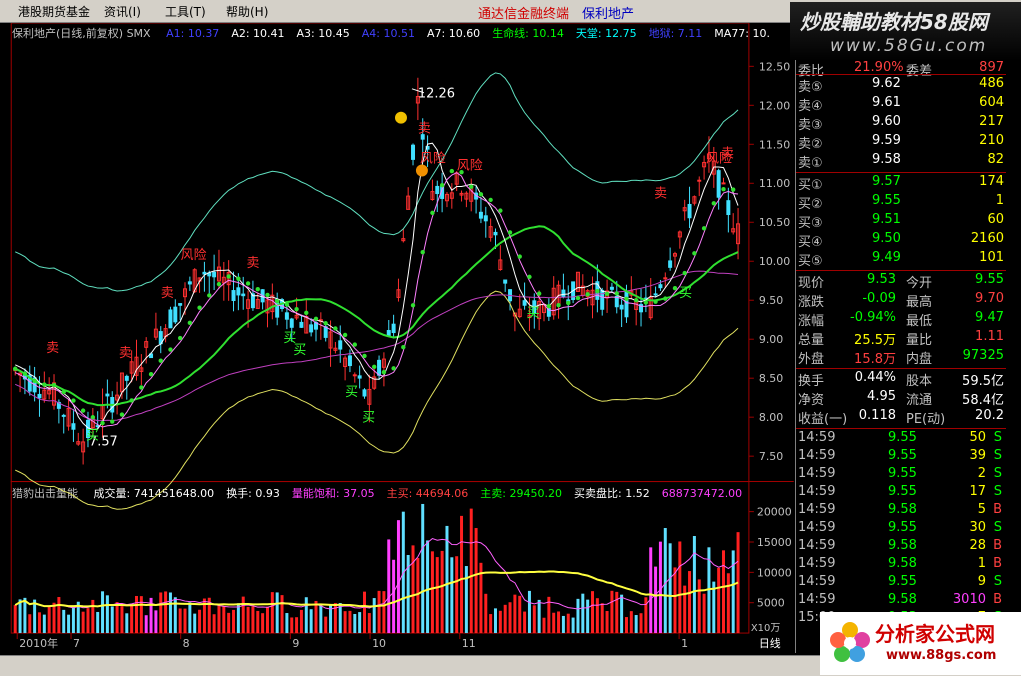  What do you see at coordinates (969, 599) in the screenshot?
I see `tick-volume: 3010` at bounding box center [969, 599].